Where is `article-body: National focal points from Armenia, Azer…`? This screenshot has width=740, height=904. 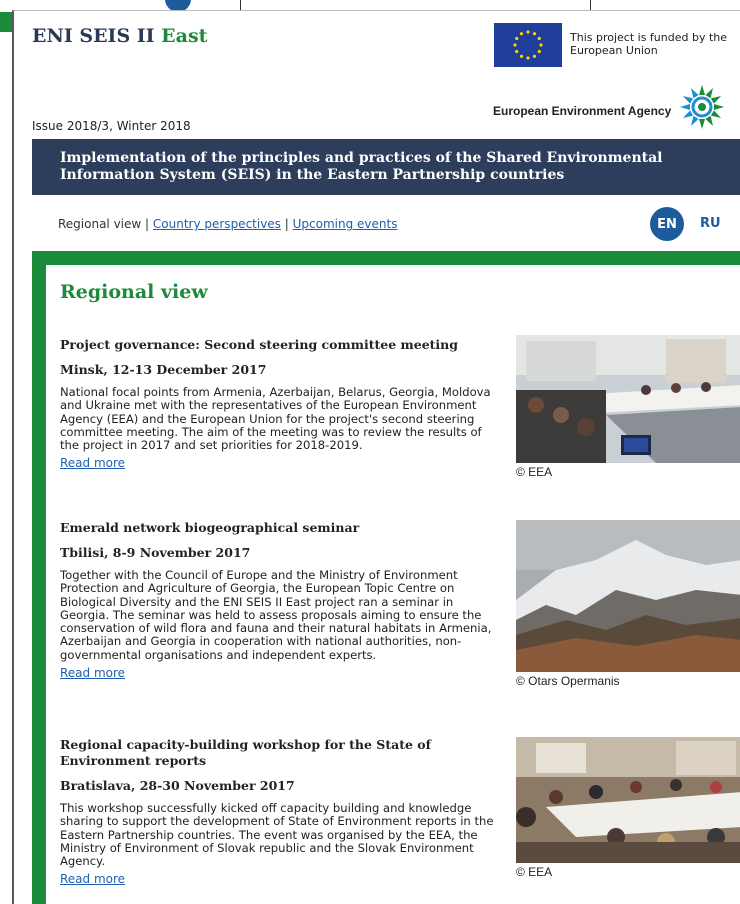
article-body: National focal points from Armenia, Azer… is located at coordinates (275, 419).